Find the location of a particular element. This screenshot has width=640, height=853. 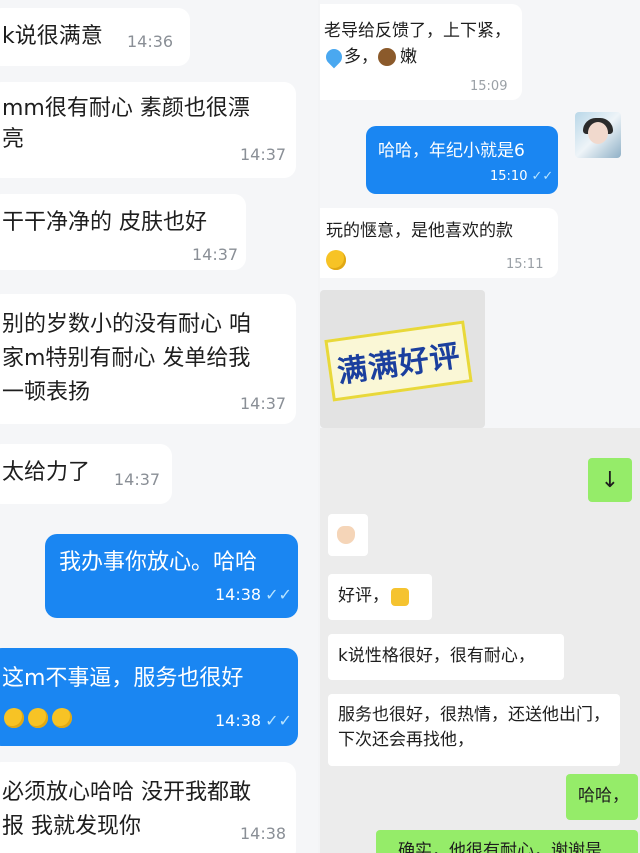

message-bubble is located at coordinates (348, 535).